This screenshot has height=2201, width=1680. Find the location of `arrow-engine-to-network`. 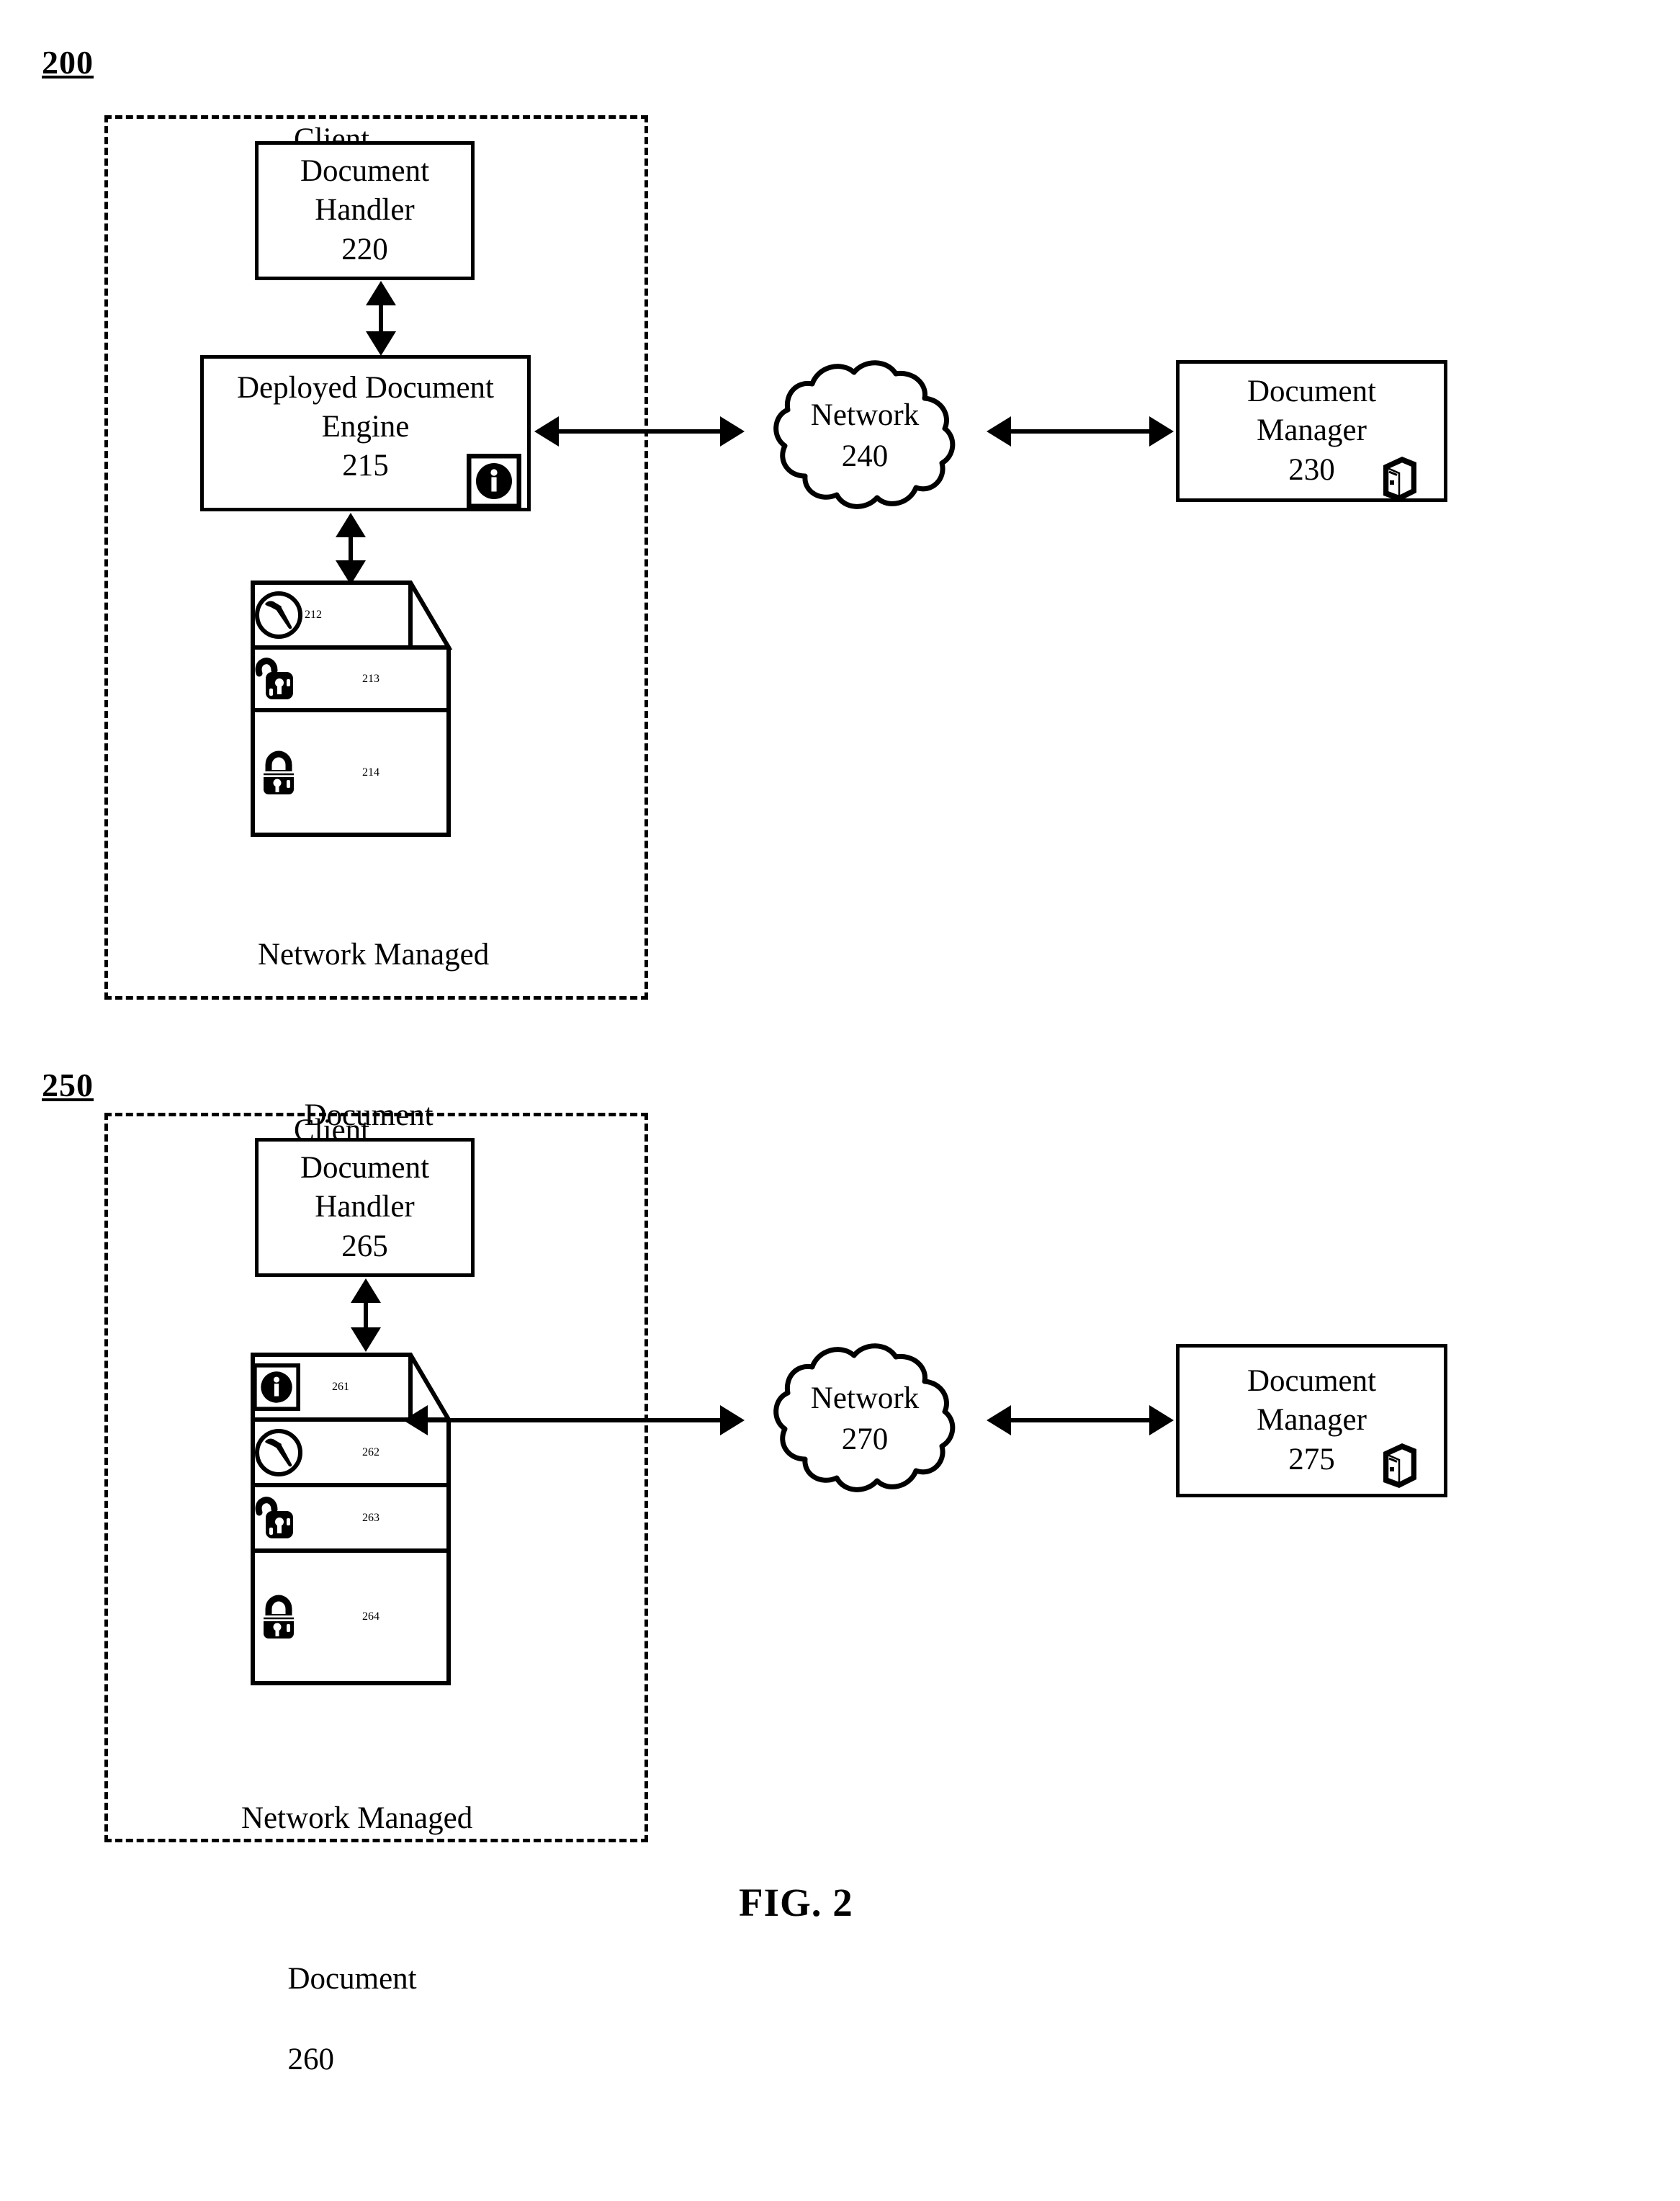

arrow-engine-to-network is located at coordinates (639, 431).